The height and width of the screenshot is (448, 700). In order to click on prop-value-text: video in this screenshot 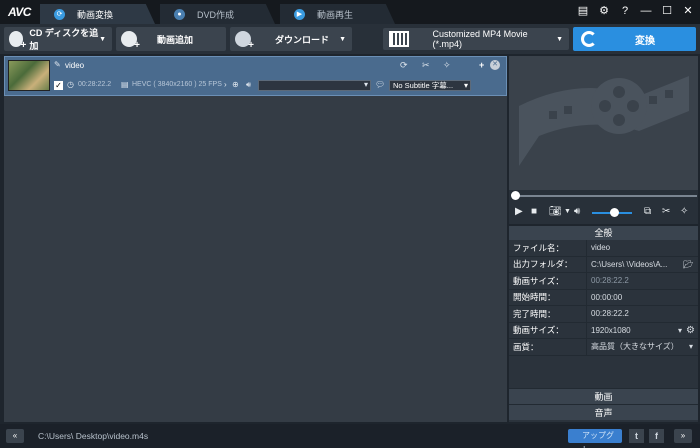, I will do `click(601, 248)`.